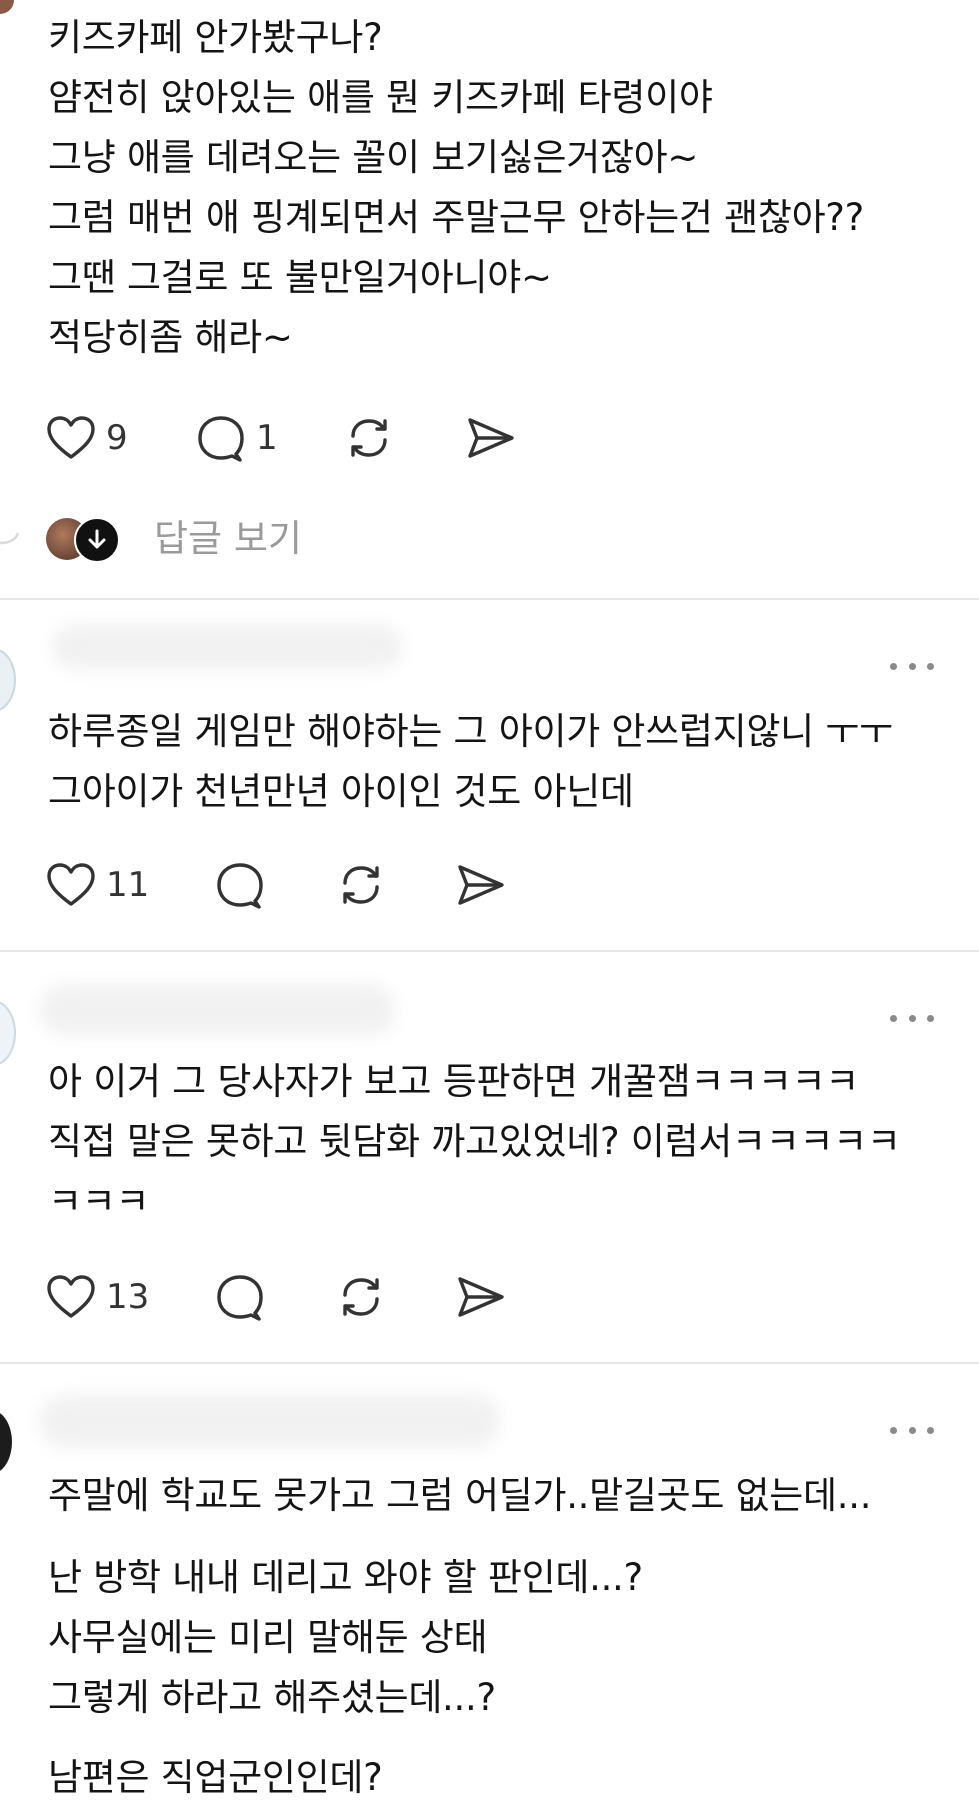 The height and width of the screenshot is (1812, 979). I want to click on comment-text-line: 직접 말은 못하고 뒷담화 까고있었네? 이럼서ㅋㅋㅋㅋㅋ, so click(474, 1141).